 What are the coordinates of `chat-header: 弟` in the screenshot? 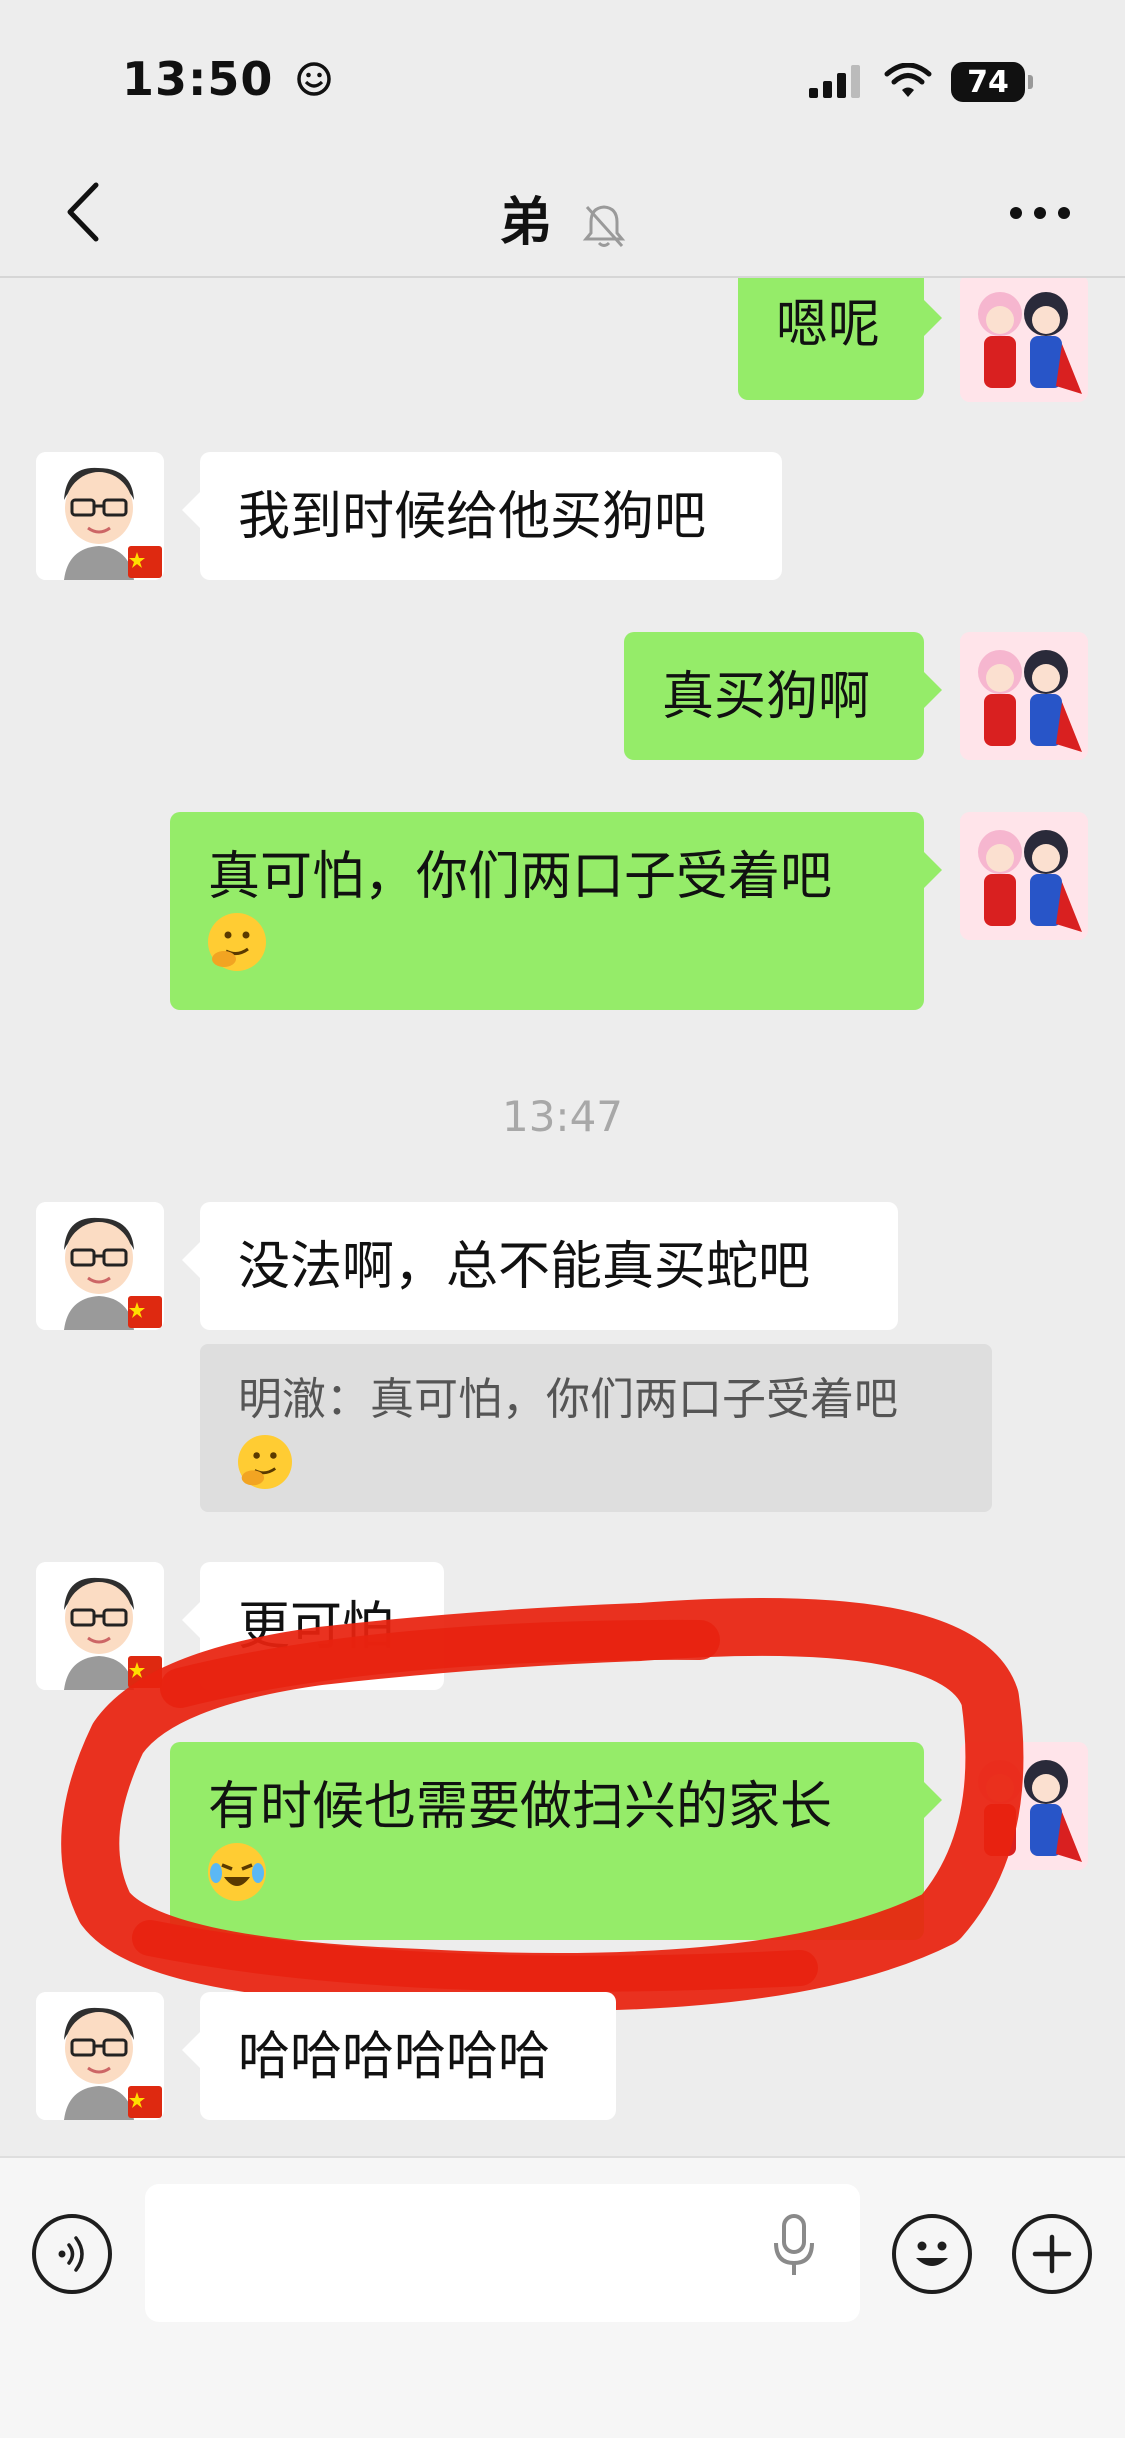 It's located at (562, 214).